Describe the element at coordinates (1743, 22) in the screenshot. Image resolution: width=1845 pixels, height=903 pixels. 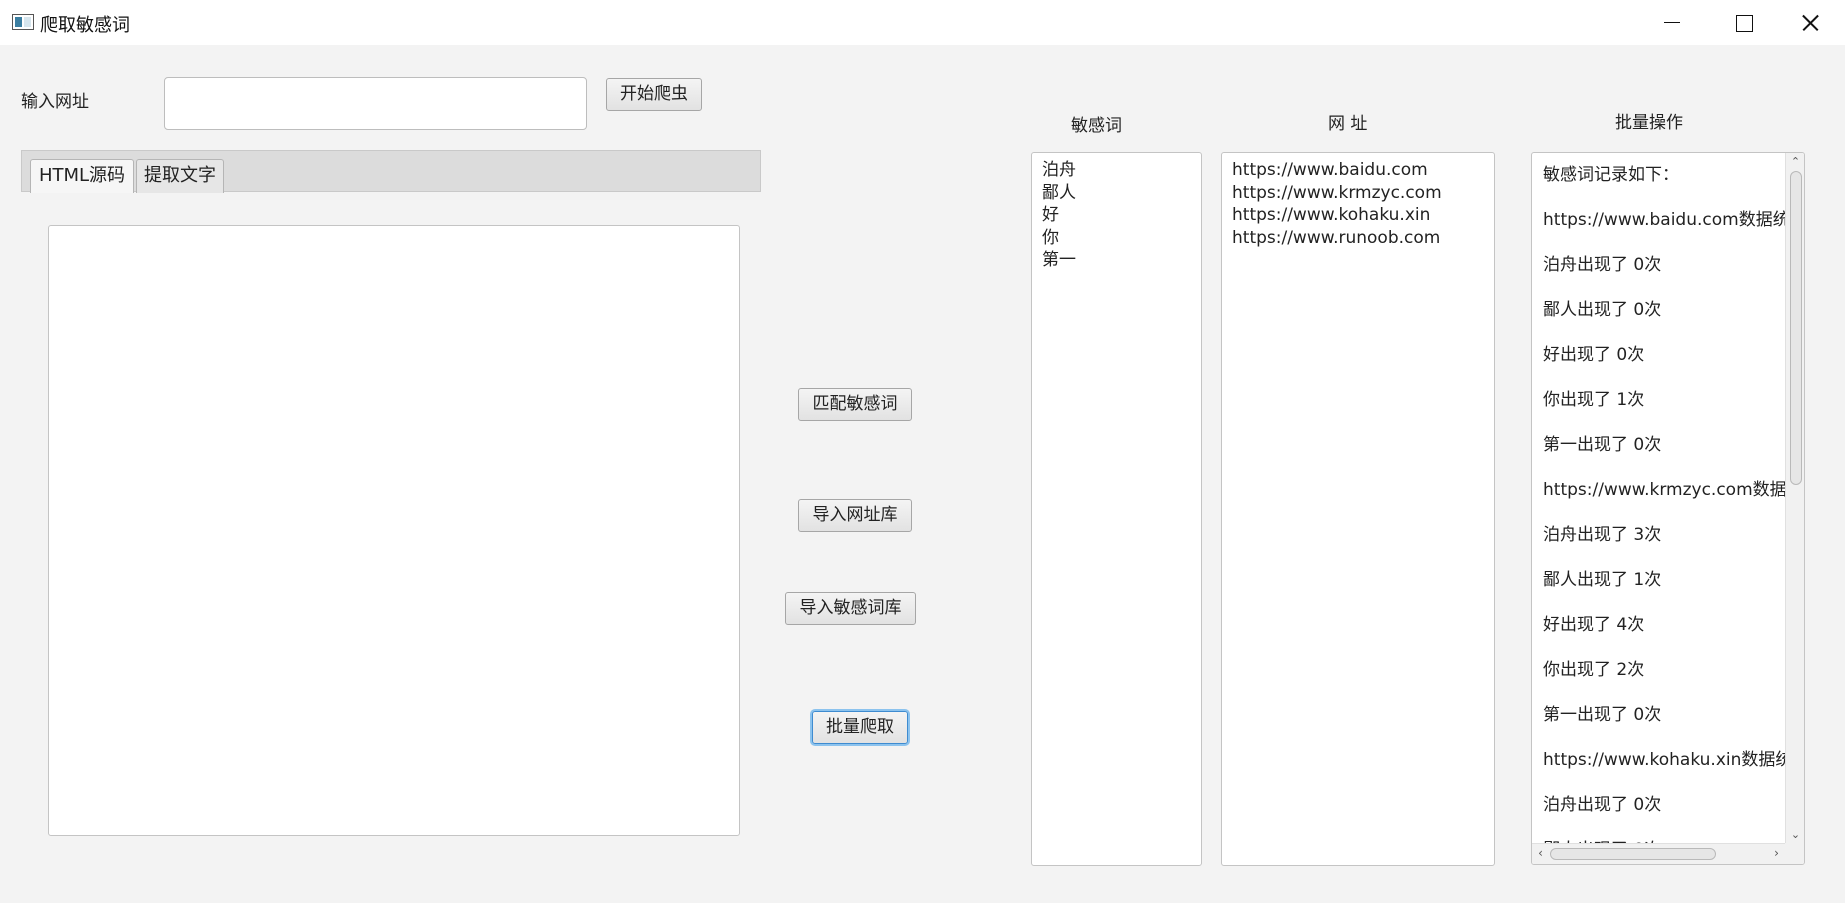
I see `maximize-button` at that location.